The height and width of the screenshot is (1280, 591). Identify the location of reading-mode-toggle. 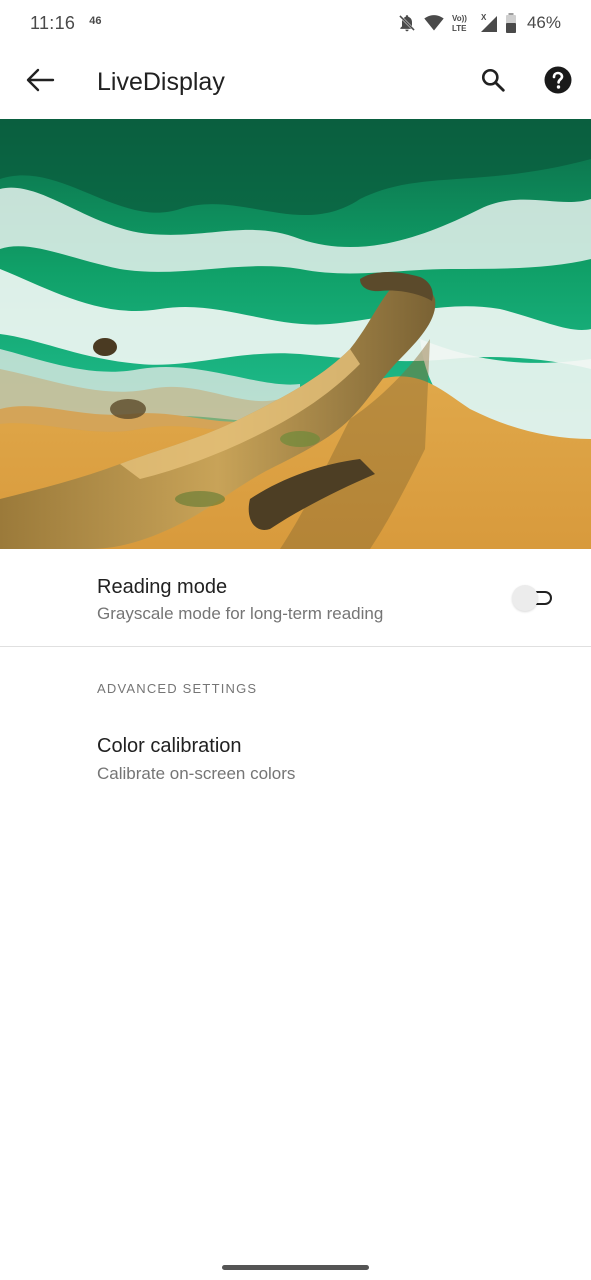
(534, 598).